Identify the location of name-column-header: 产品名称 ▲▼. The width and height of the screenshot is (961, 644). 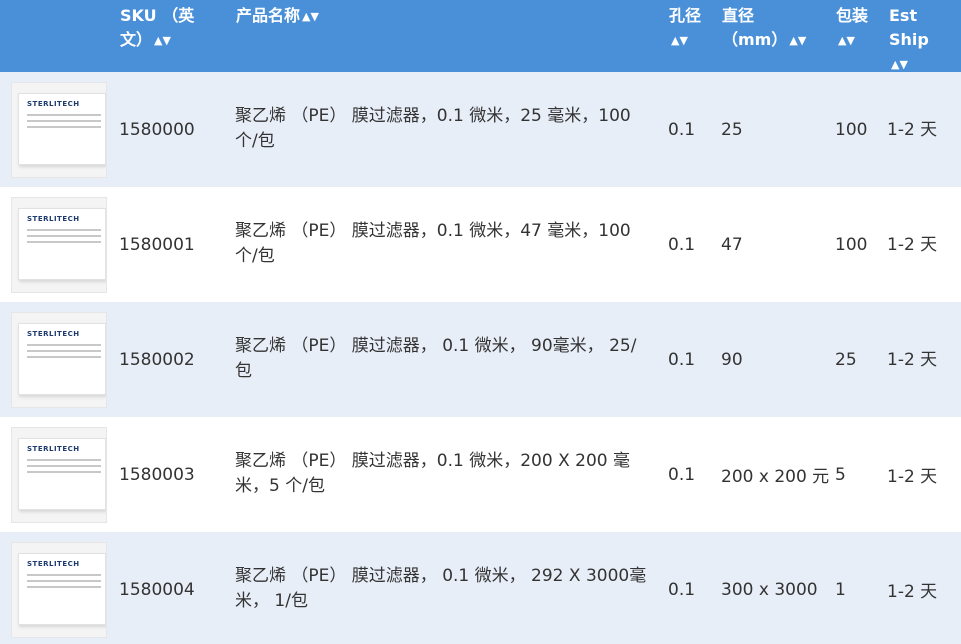
(296, 16).